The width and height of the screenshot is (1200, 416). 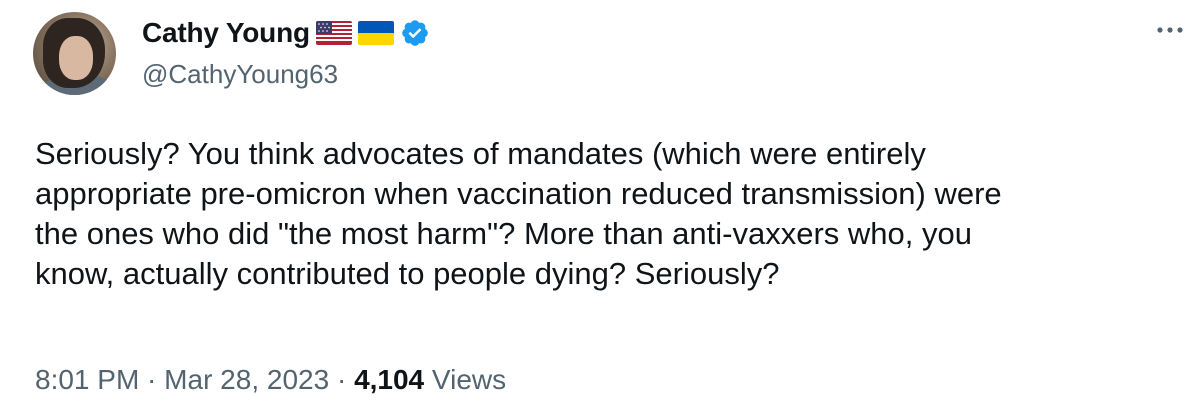 What do you see at coordinates (226, 33) in the screenshot?
I see `author-display-name: Cathy Young` at bounding box center [226, 33].